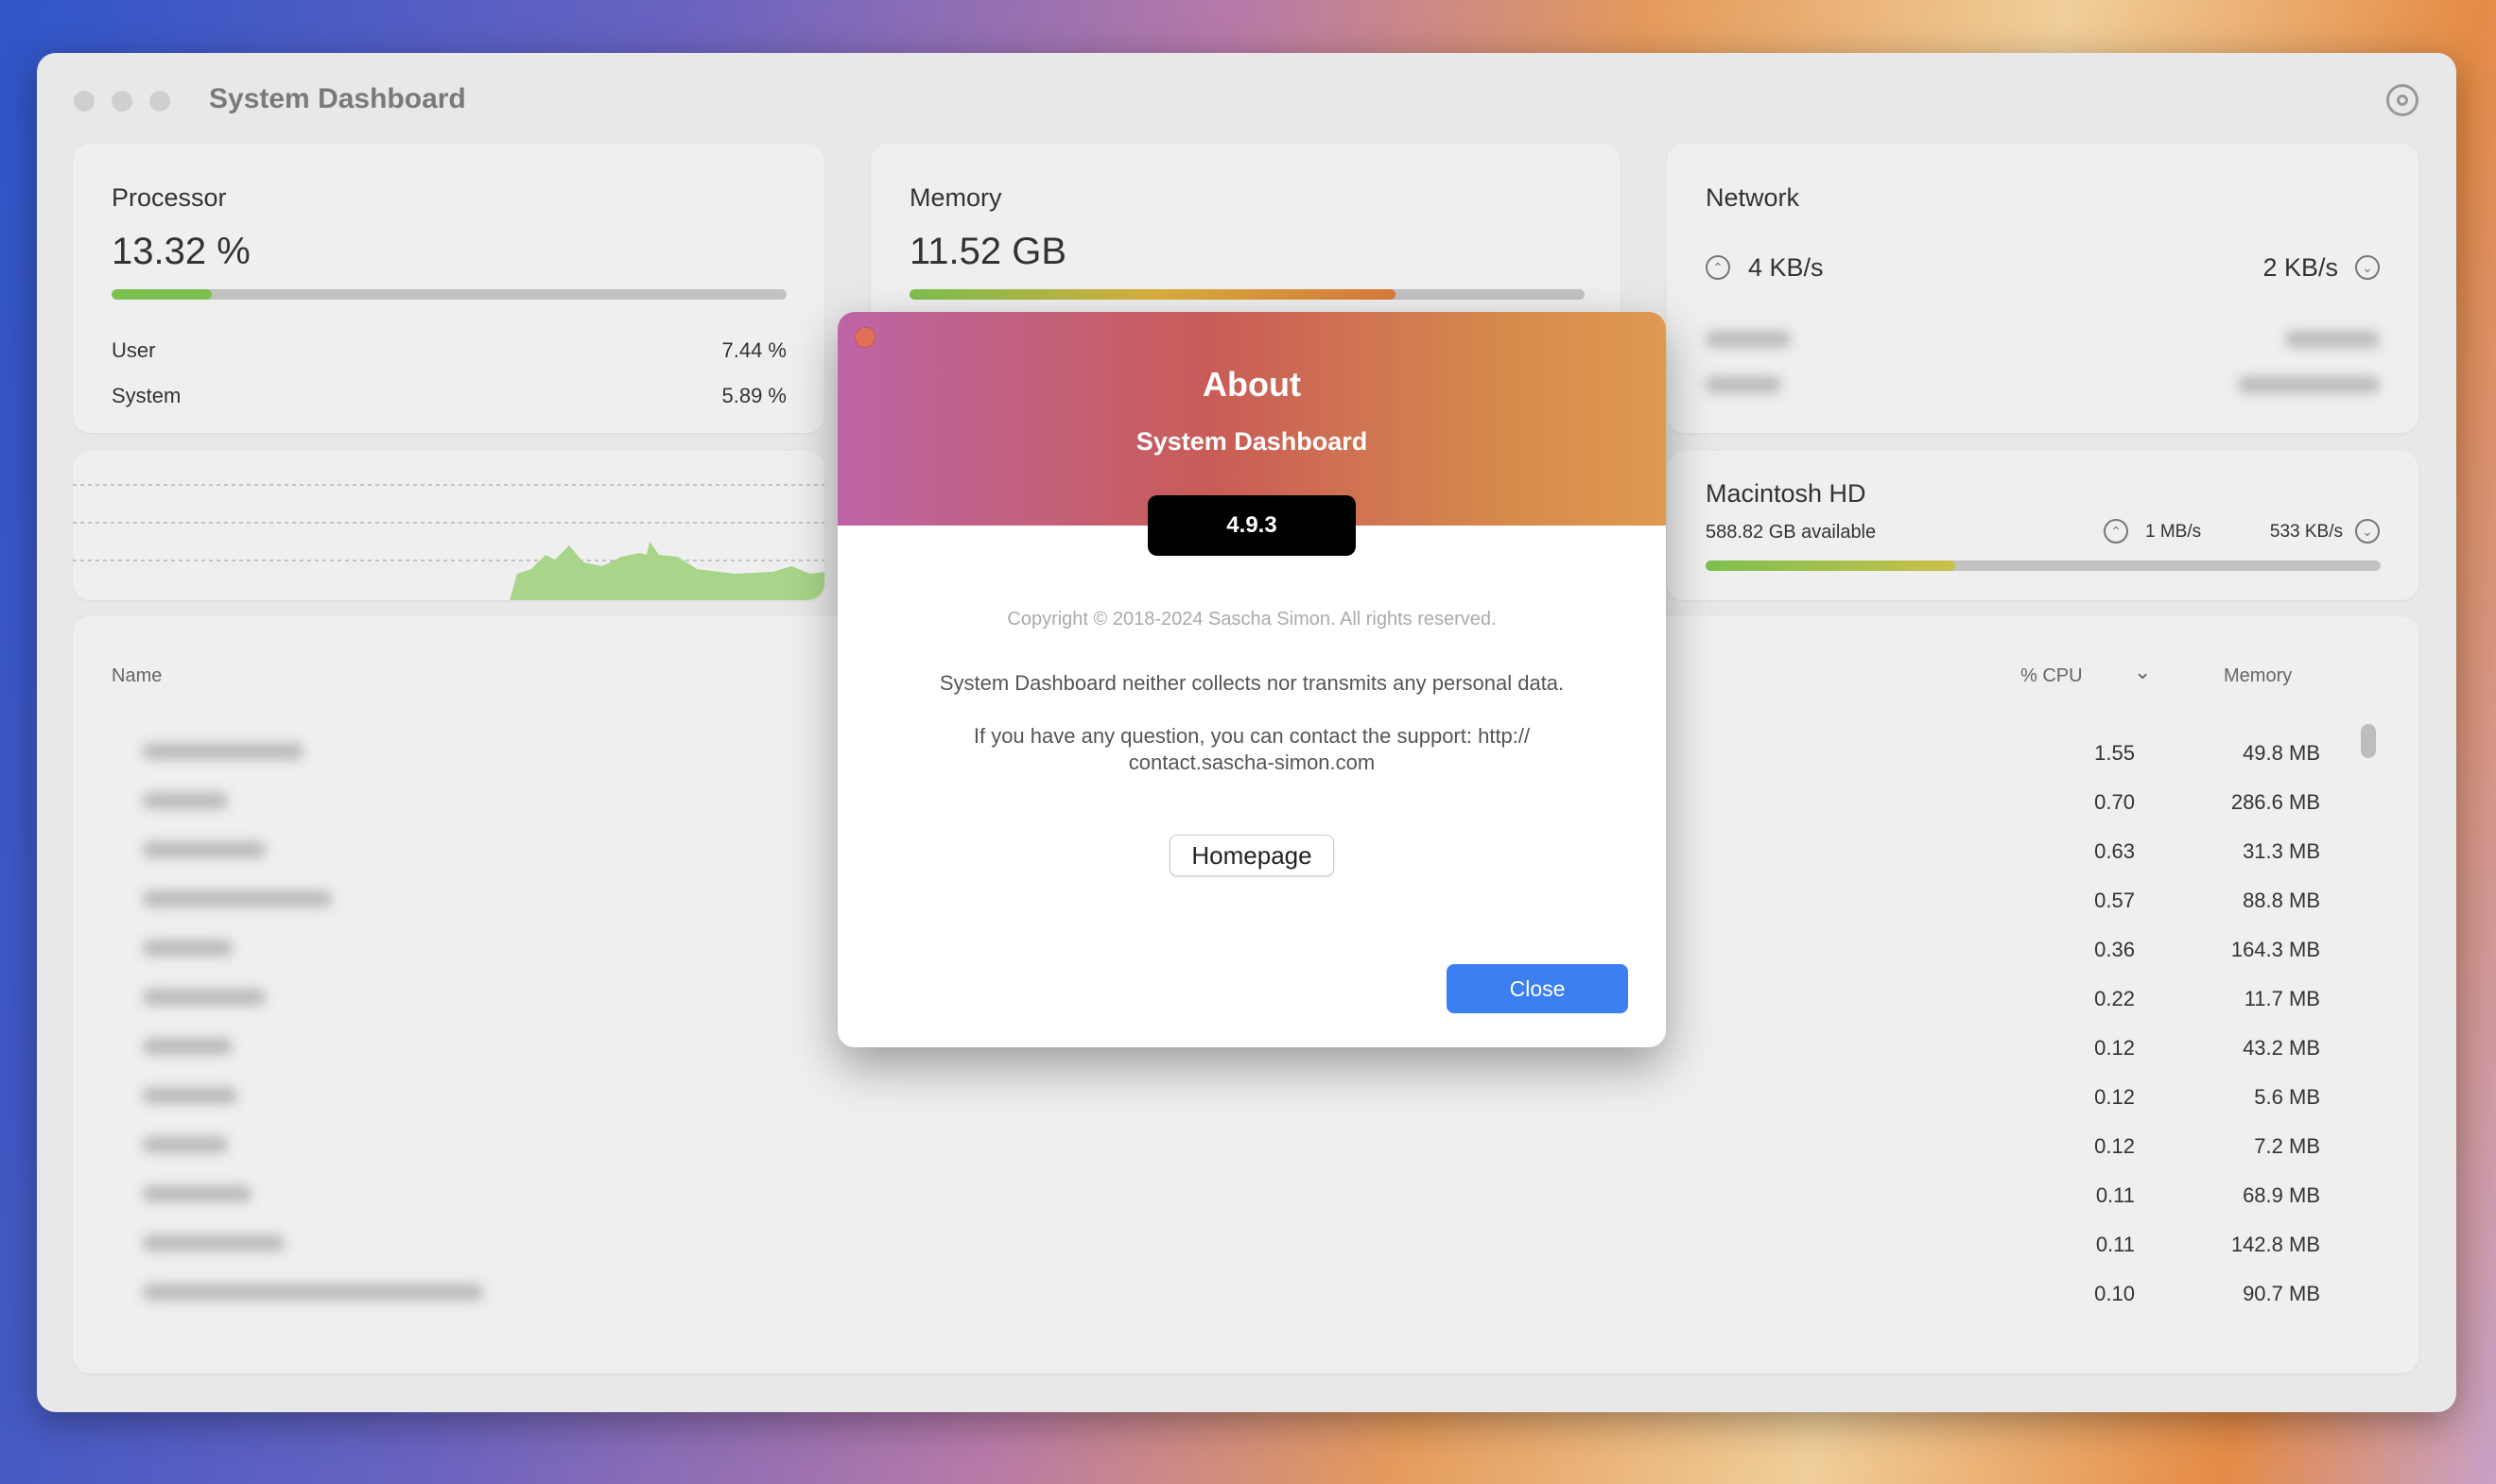  I want to click on processor-value: 13.32 %, so click(181, 252).